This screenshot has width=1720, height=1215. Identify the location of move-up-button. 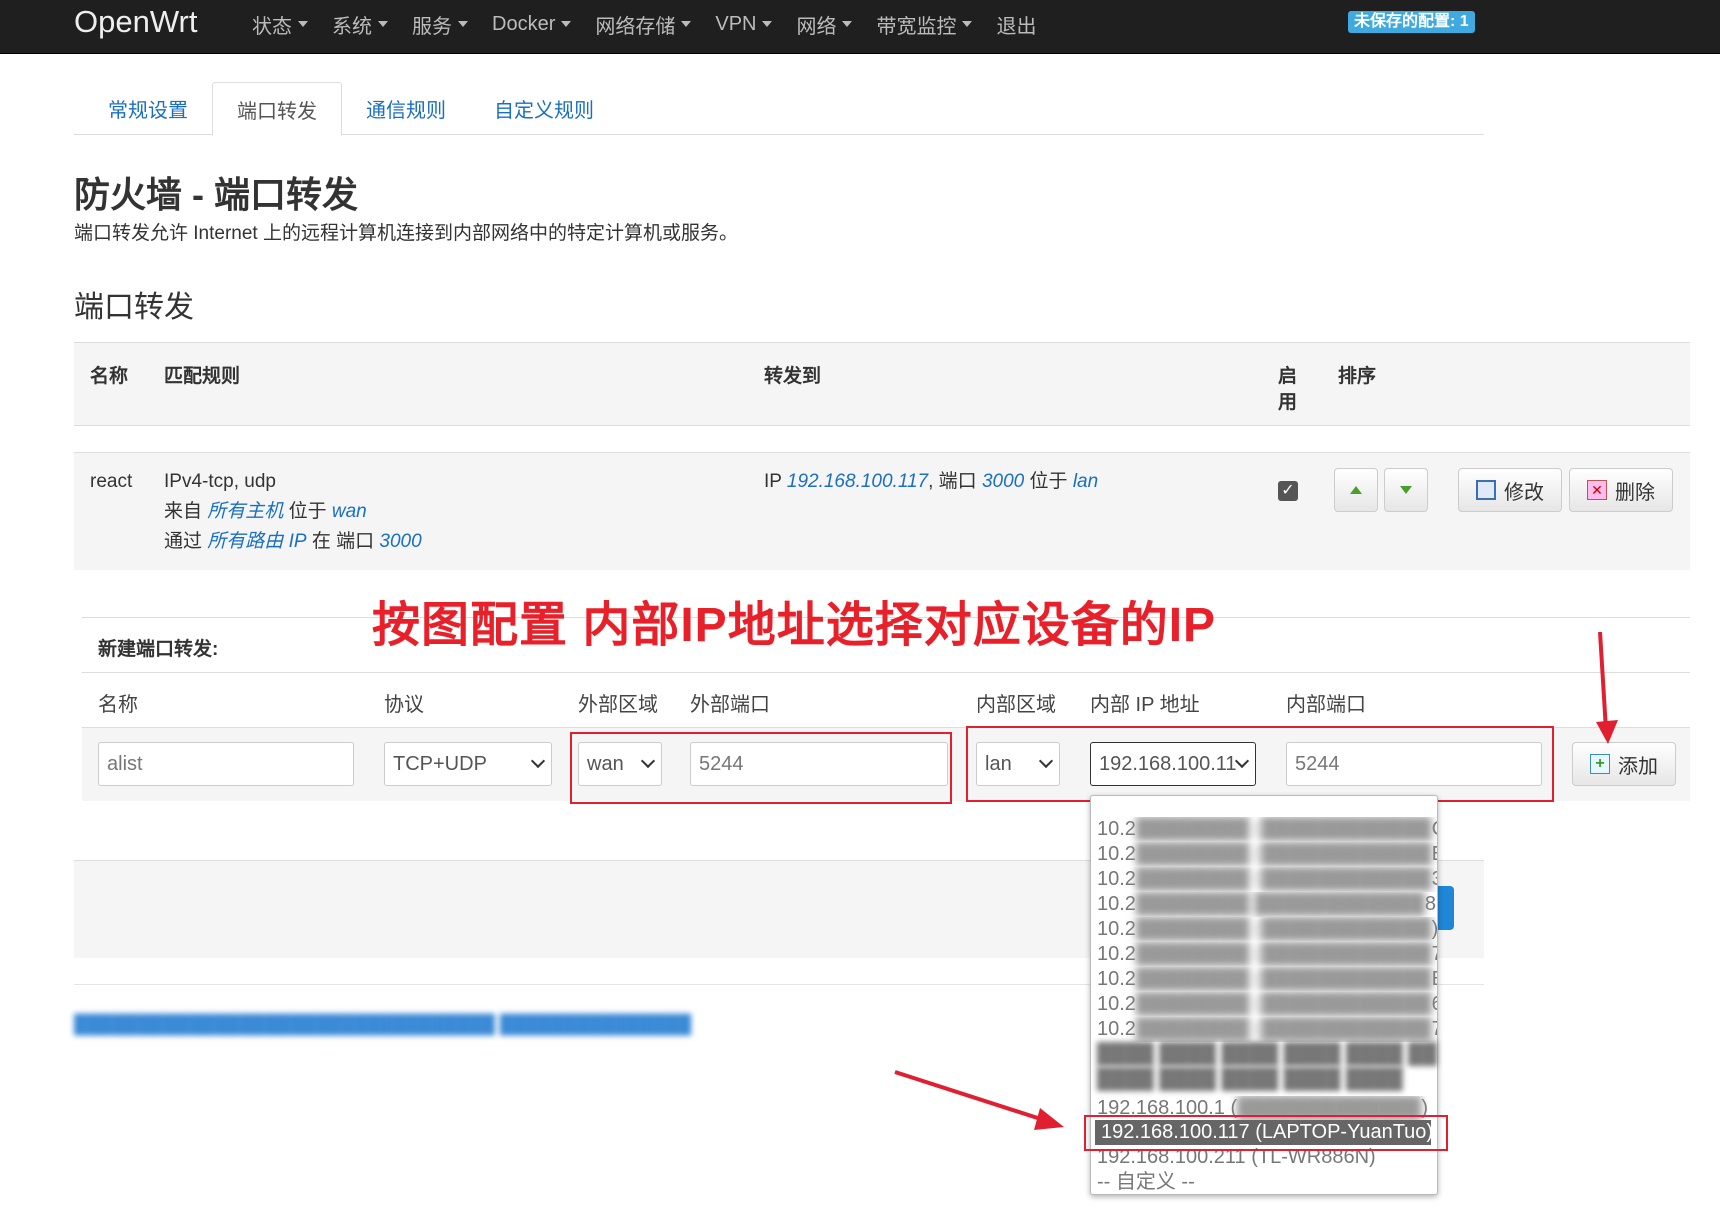
(1356, 490).